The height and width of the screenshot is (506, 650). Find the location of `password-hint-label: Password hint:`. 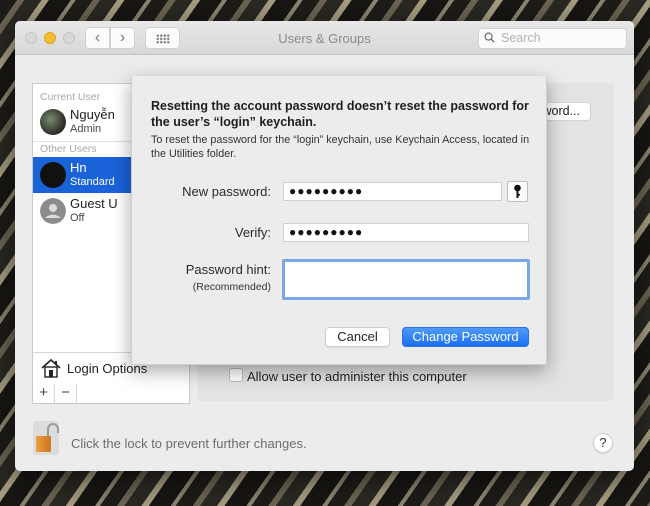

password-hint-label: Password hint: is located at coordinates (228, 269).